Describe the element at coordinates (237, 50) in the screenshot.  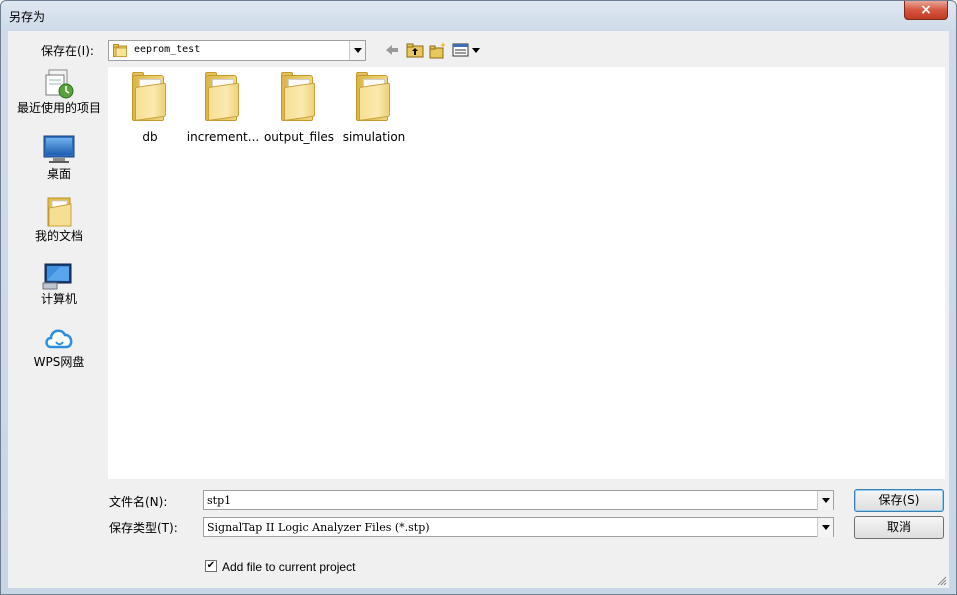
I see `save-in-dropdown: eeprom_test` at that location.